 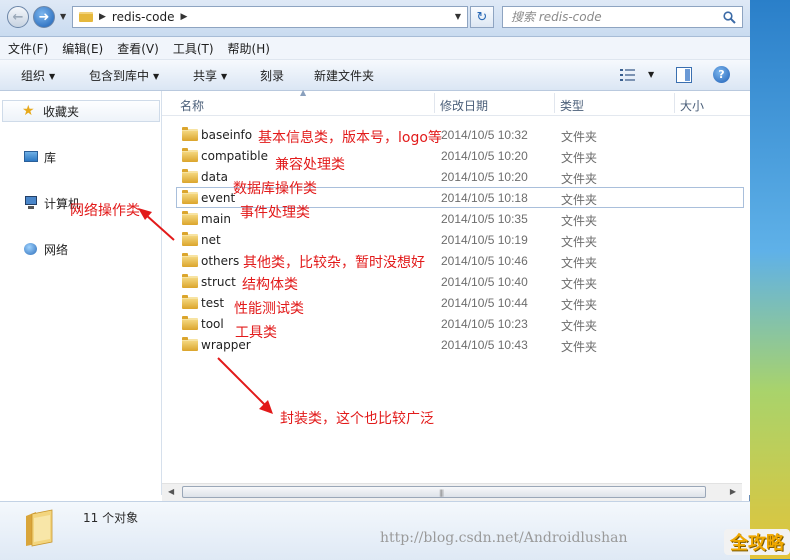 What do you see at coordinates (205, 76) in the screenshot?
I see `share-label: 共享` at bounding box center [205, 76].